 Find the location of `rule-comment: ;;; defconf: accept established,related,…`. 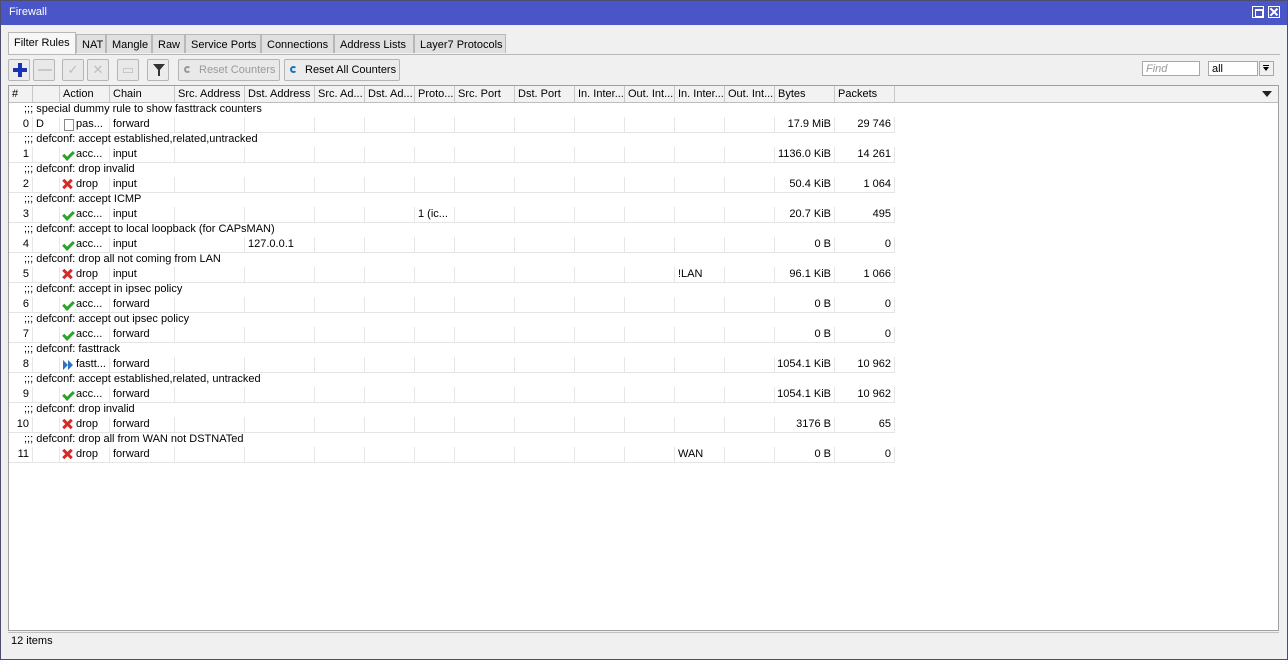

rule-comment: ;;; defconf: accept established,related,… is located at coordinates (141, 139).